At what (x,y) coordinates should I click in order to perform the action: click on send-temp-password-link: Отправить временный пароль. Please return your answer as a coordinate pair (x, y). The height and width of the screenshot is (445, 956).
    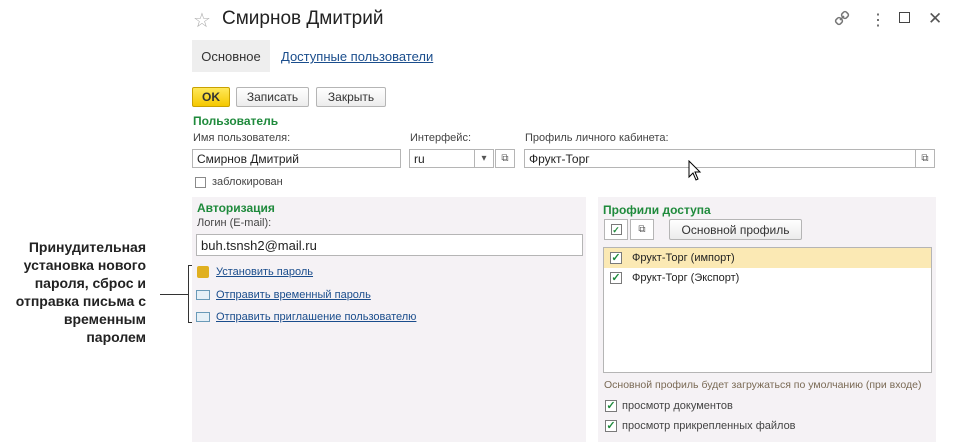
    Looking at the image, I should click on (293, 295).